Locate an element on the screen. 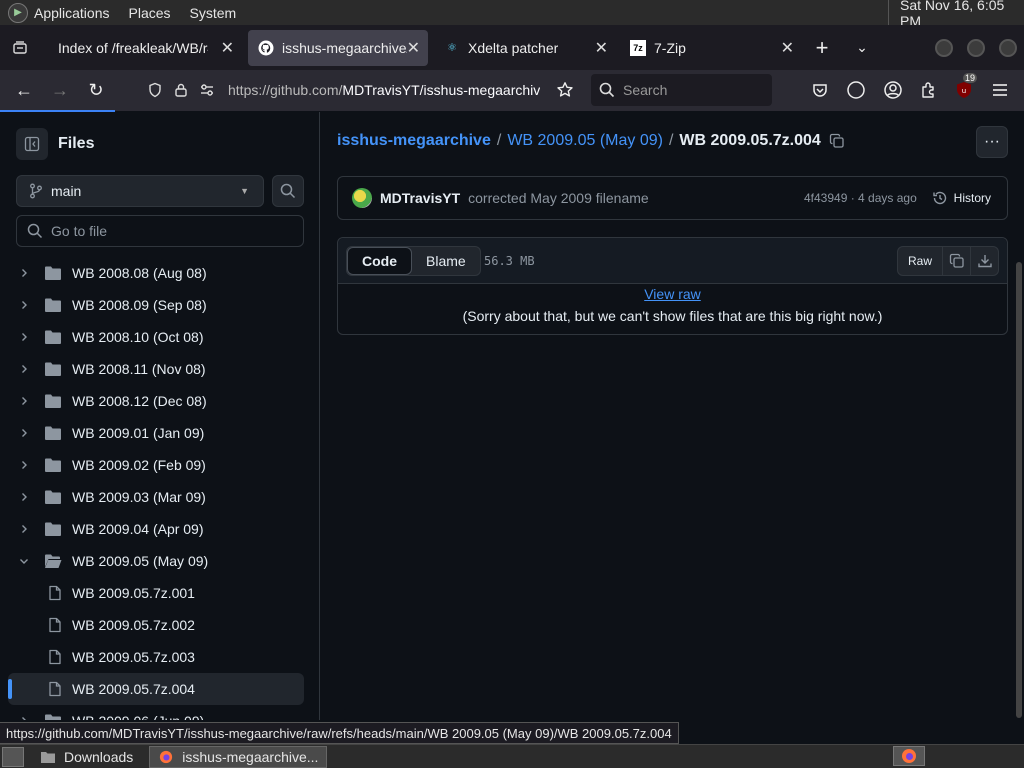  tree-folder-3: WB 2008.10 (Oct 08) is located at coordinates (156, 337).